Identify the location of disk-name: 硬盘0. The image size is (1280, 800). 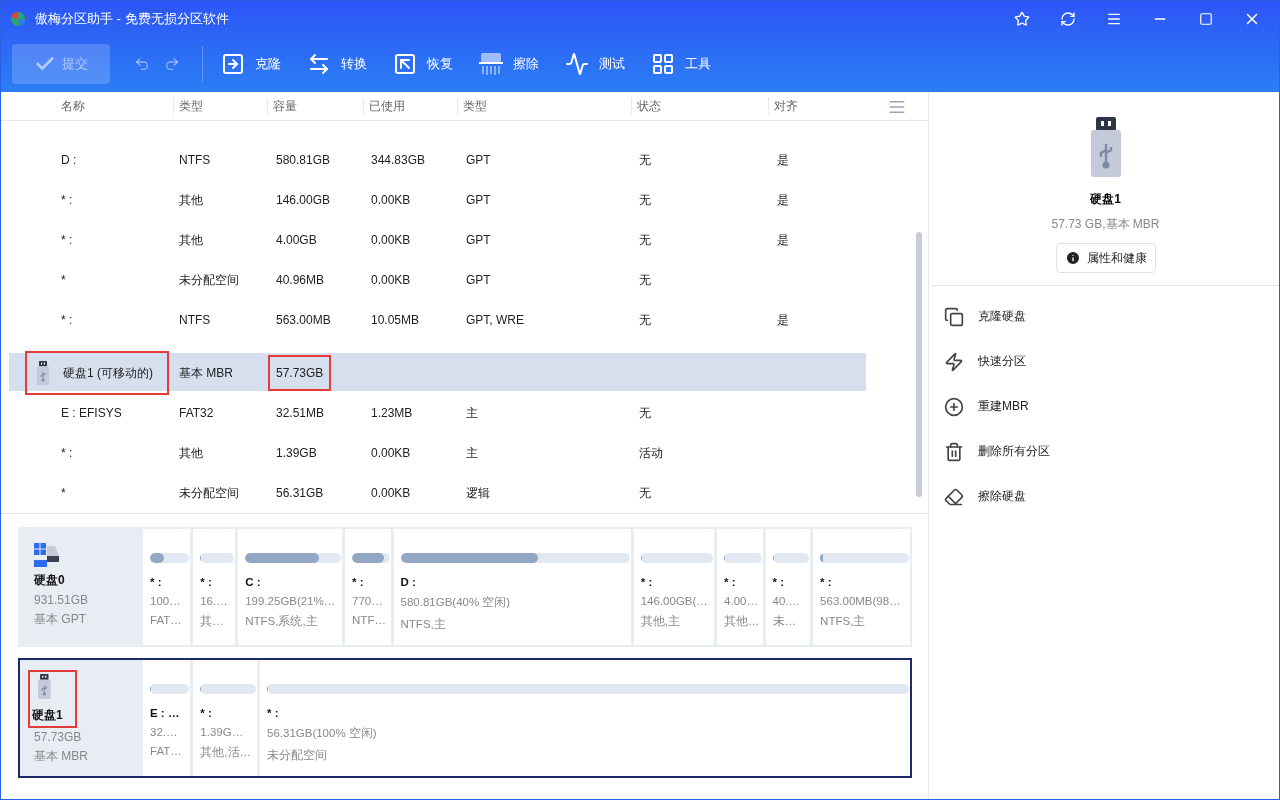
(49, 580).